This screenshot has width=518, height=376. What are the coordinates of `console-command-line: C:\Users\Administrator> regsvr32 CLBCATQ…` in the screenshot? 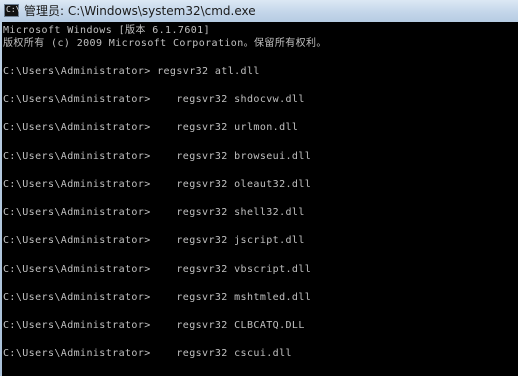 It's located at (154, 325).